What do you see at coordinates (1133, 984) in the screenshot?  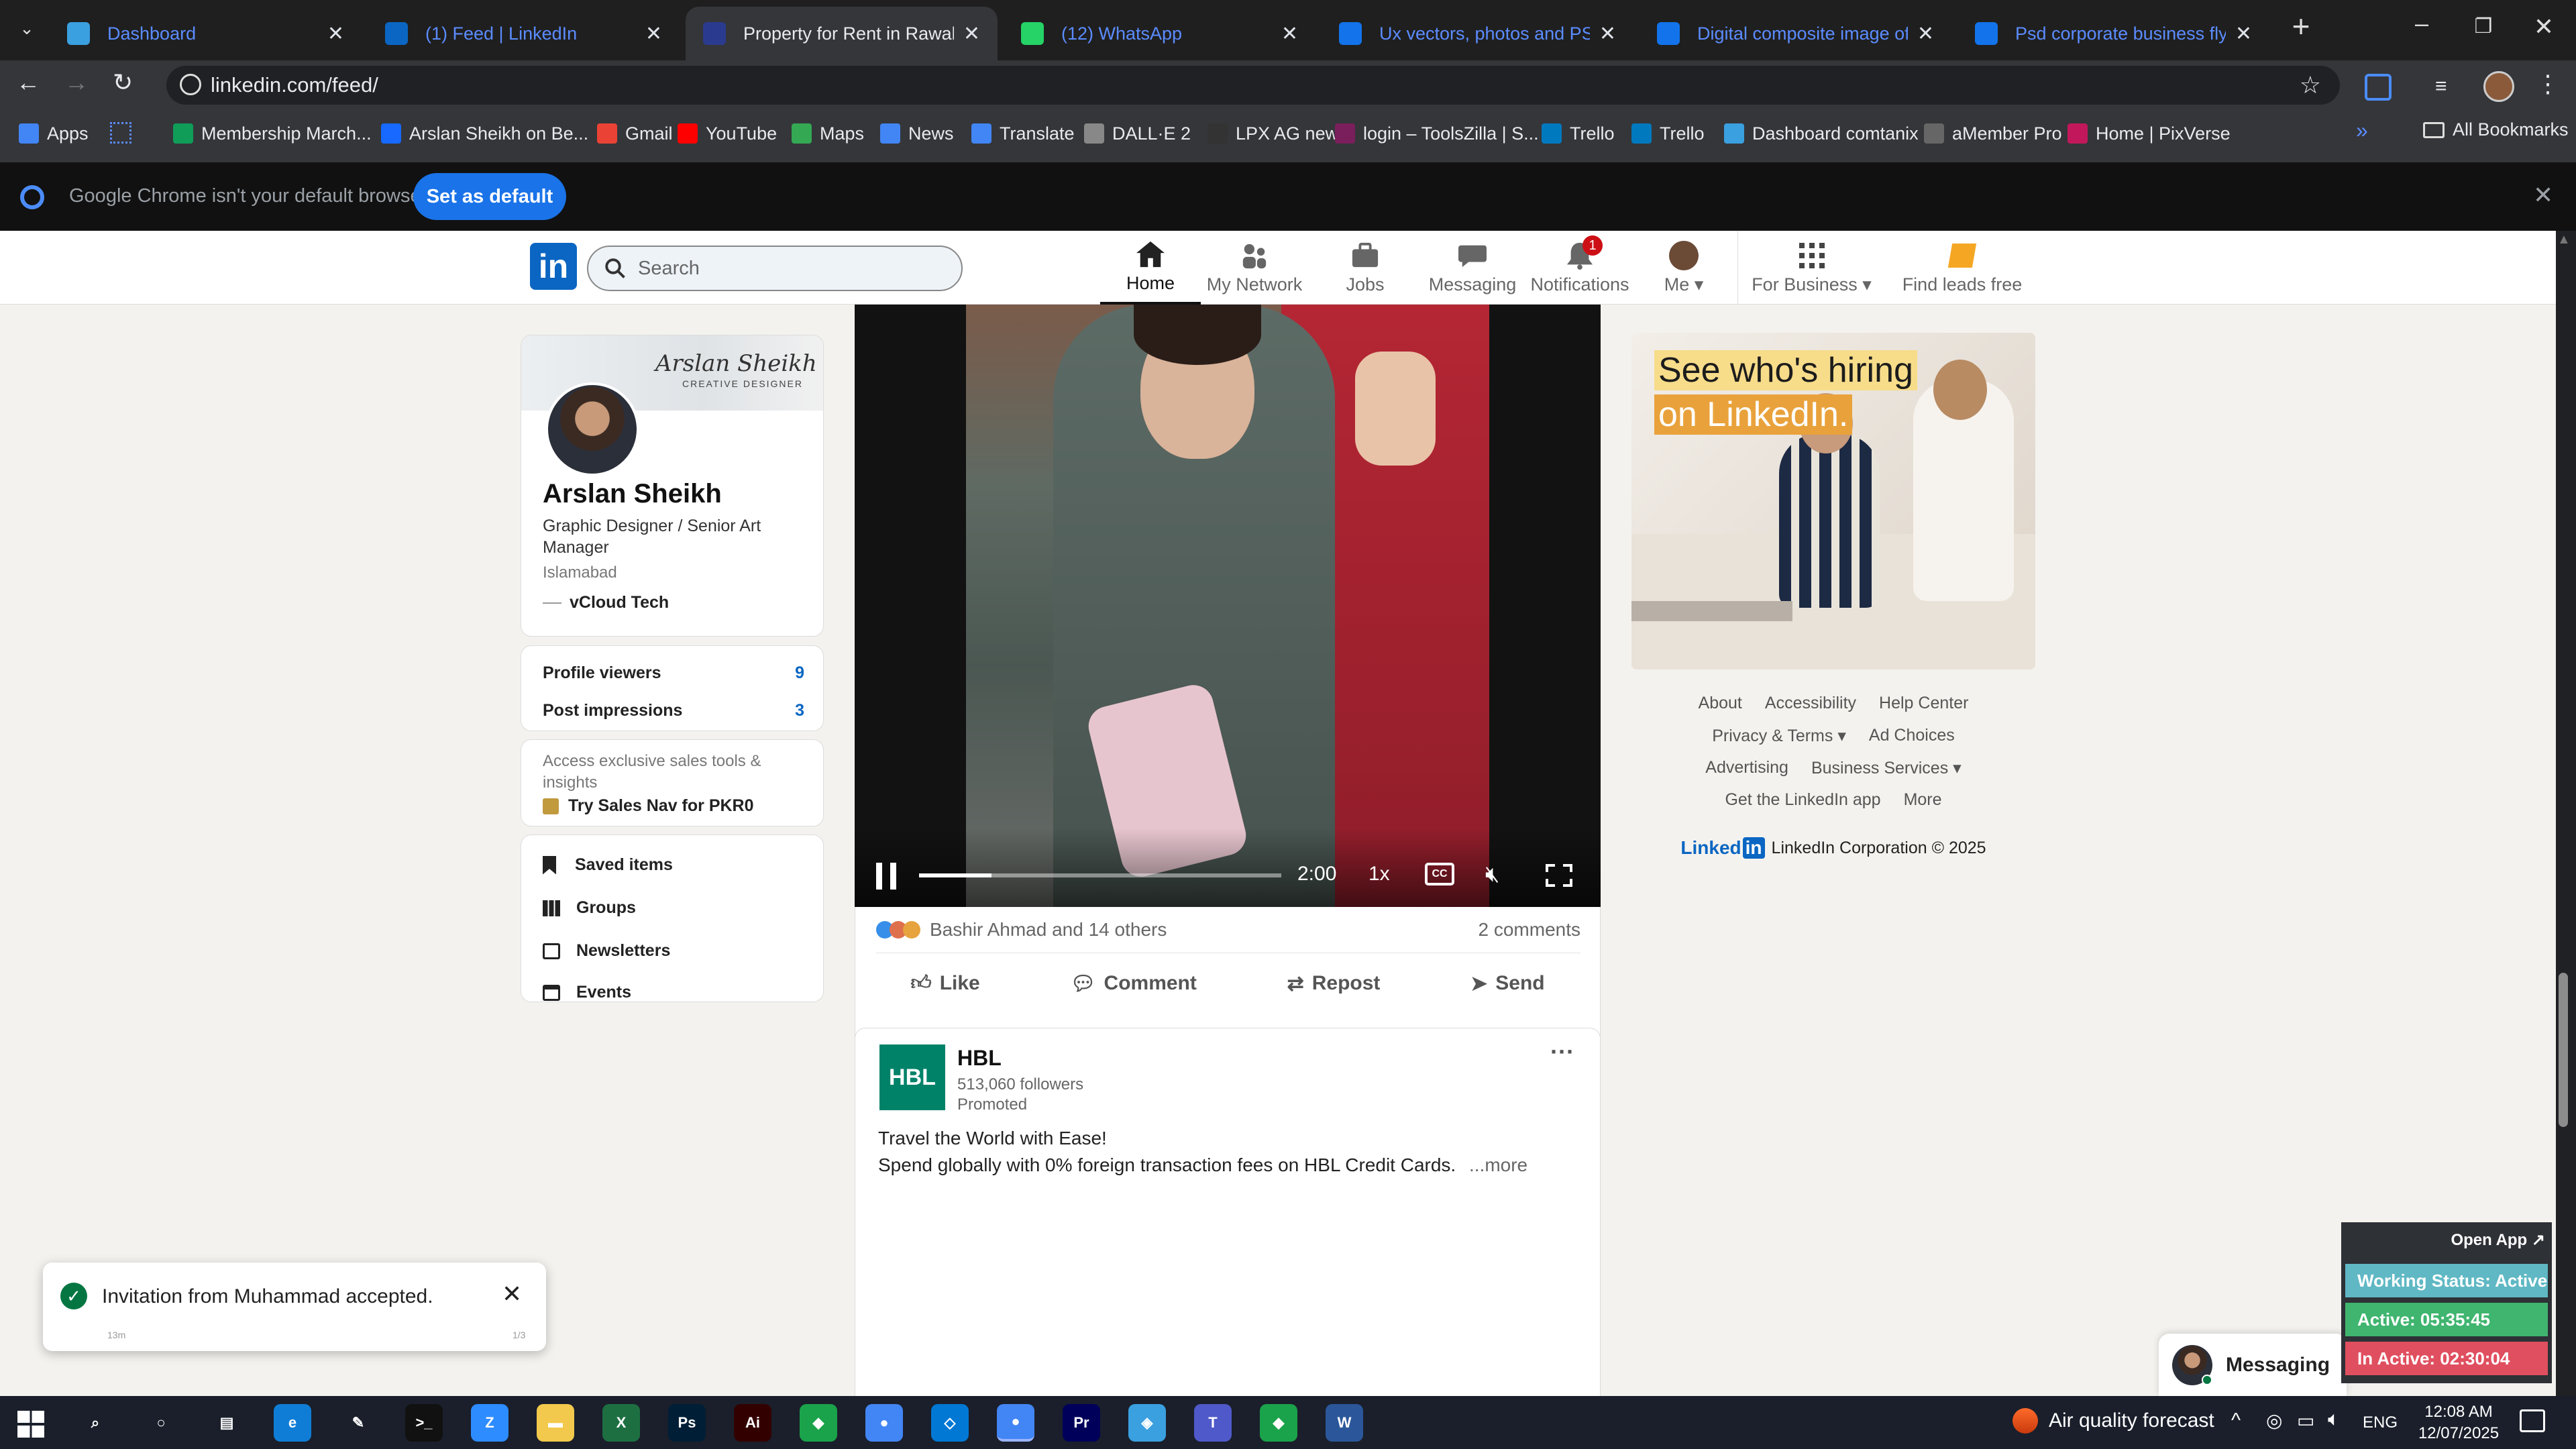 I see `comment-button: 💬︎ Comment` at bounding box center [1133, 984].